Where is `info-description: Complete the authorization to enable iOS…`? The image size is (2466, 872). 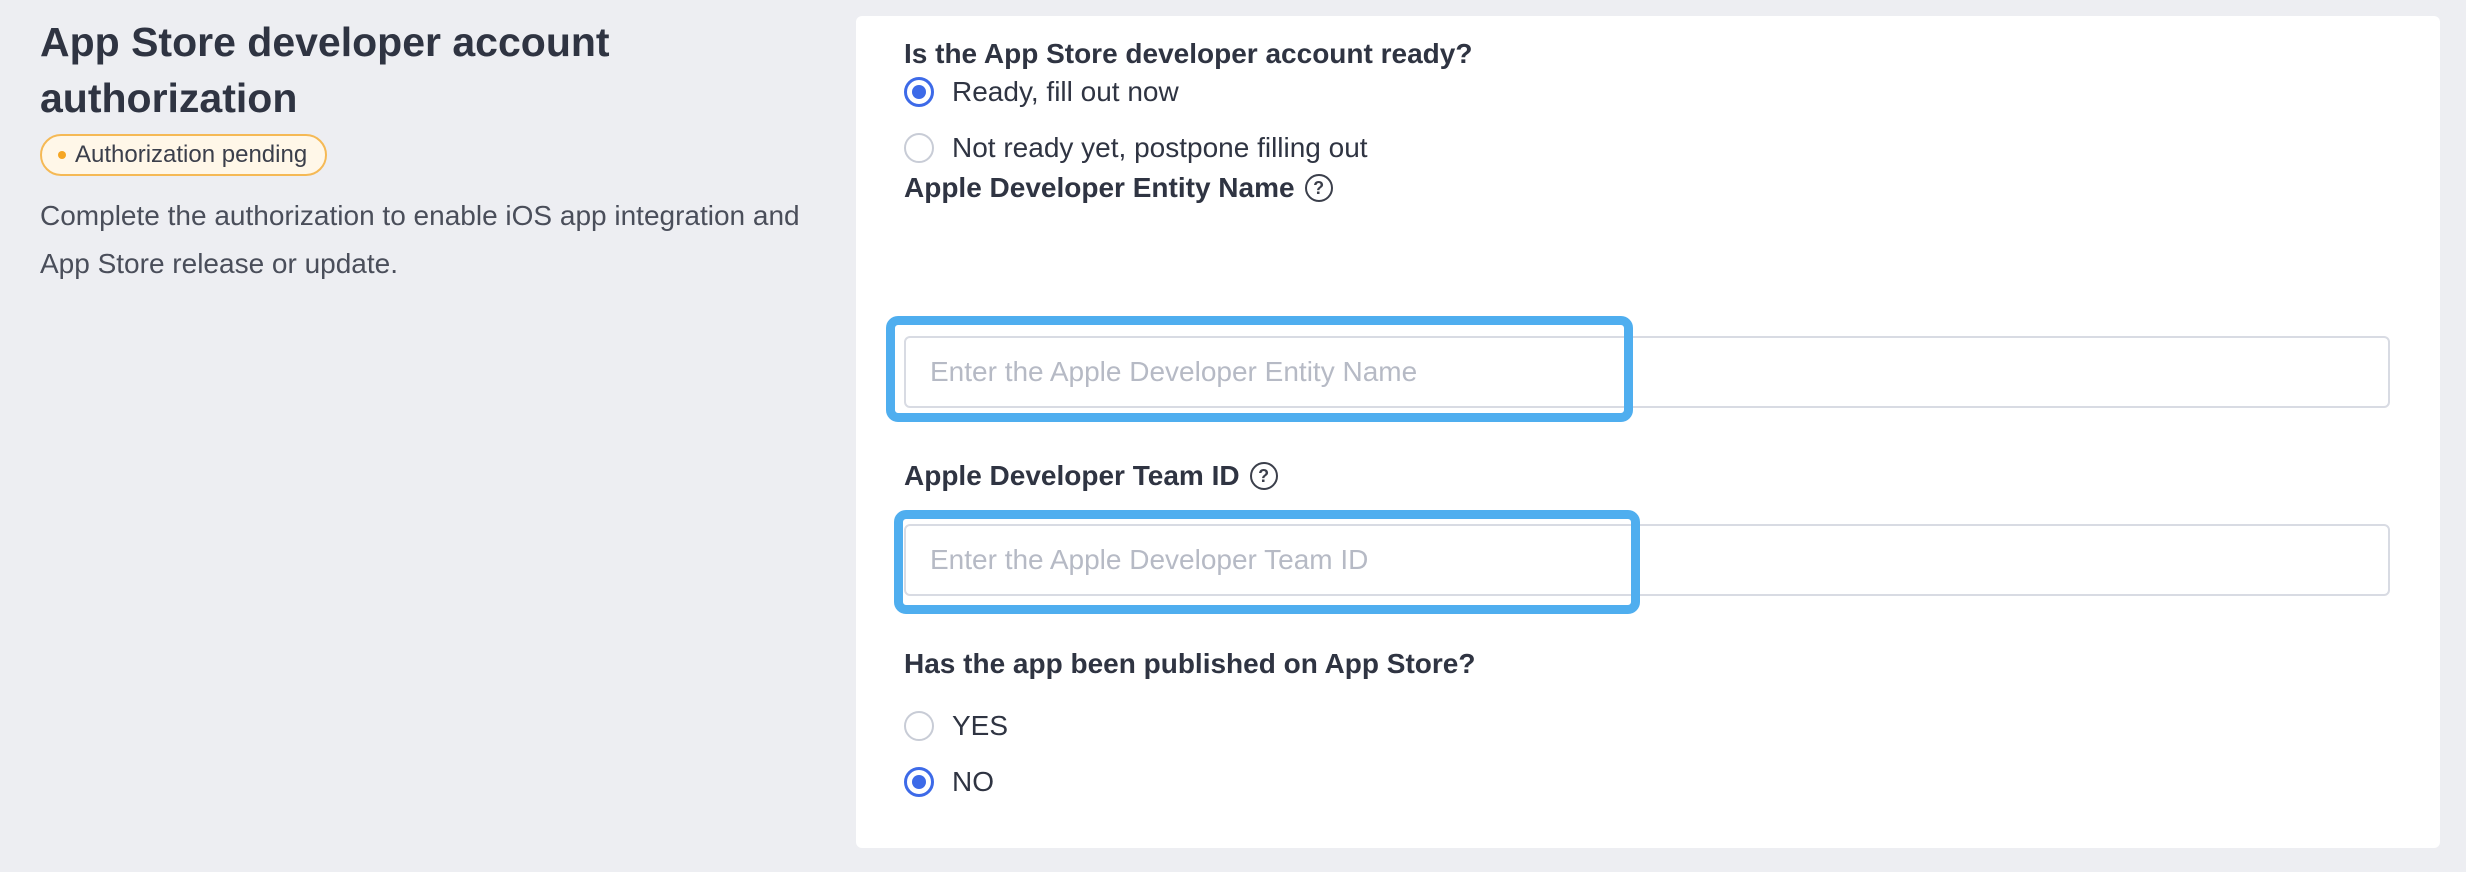
info-description: Complete the authorization to enable iOS… is located at coordinates (420, 239).